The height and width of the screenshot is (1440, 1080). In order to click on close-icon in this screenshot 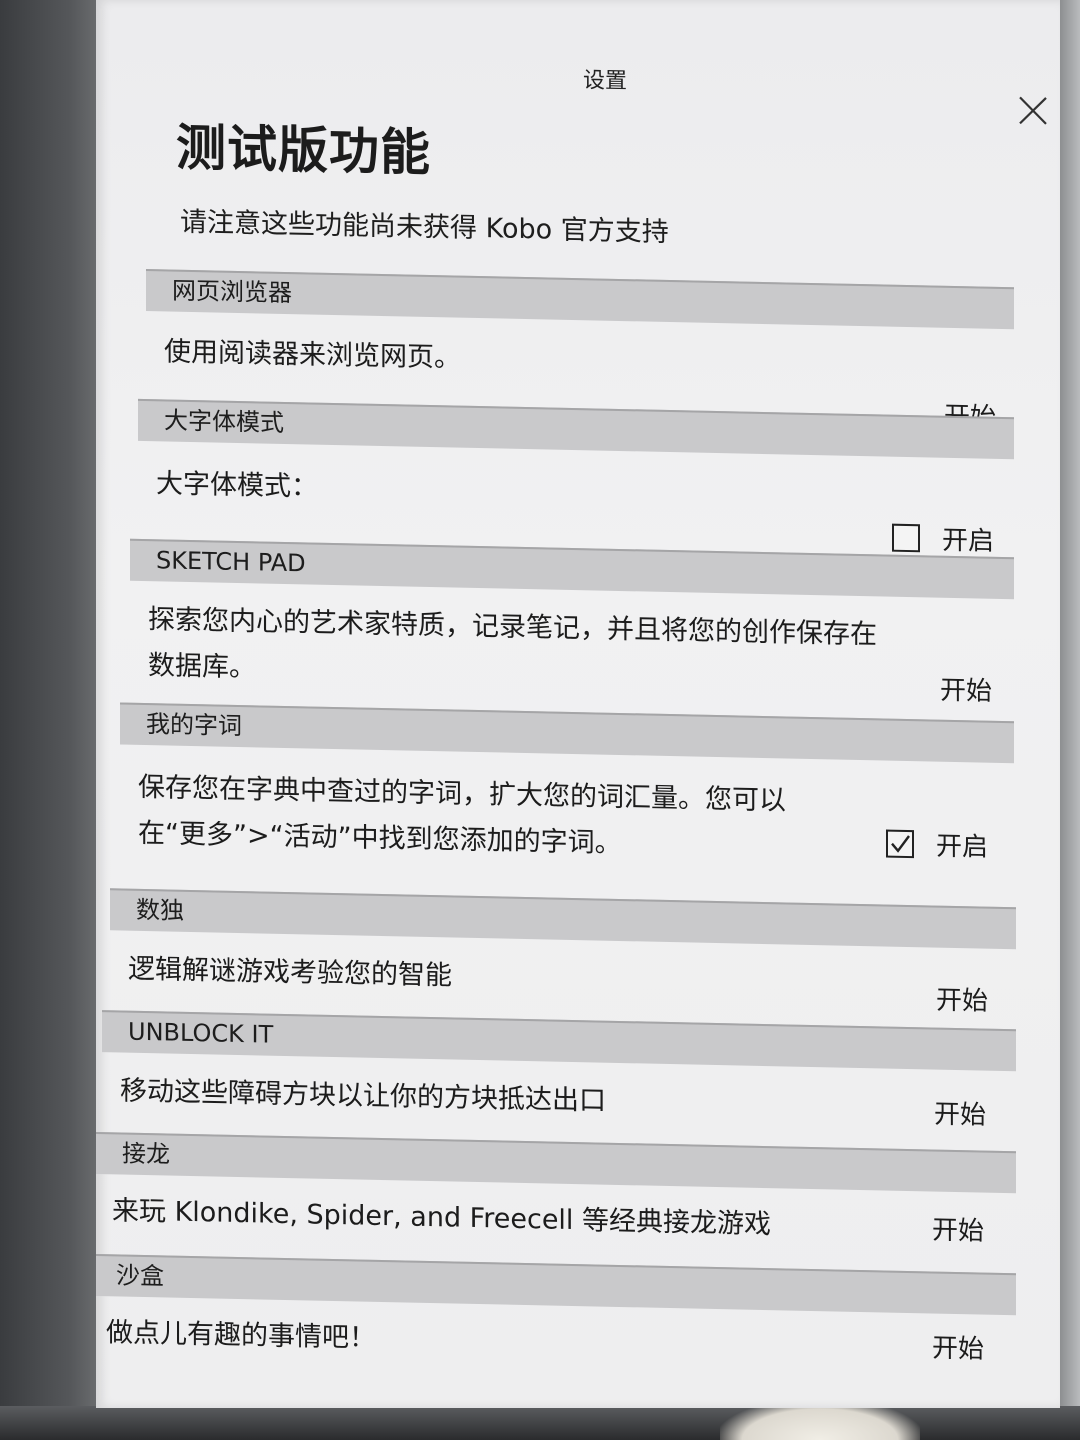, I will do `click(1033, 110)`.